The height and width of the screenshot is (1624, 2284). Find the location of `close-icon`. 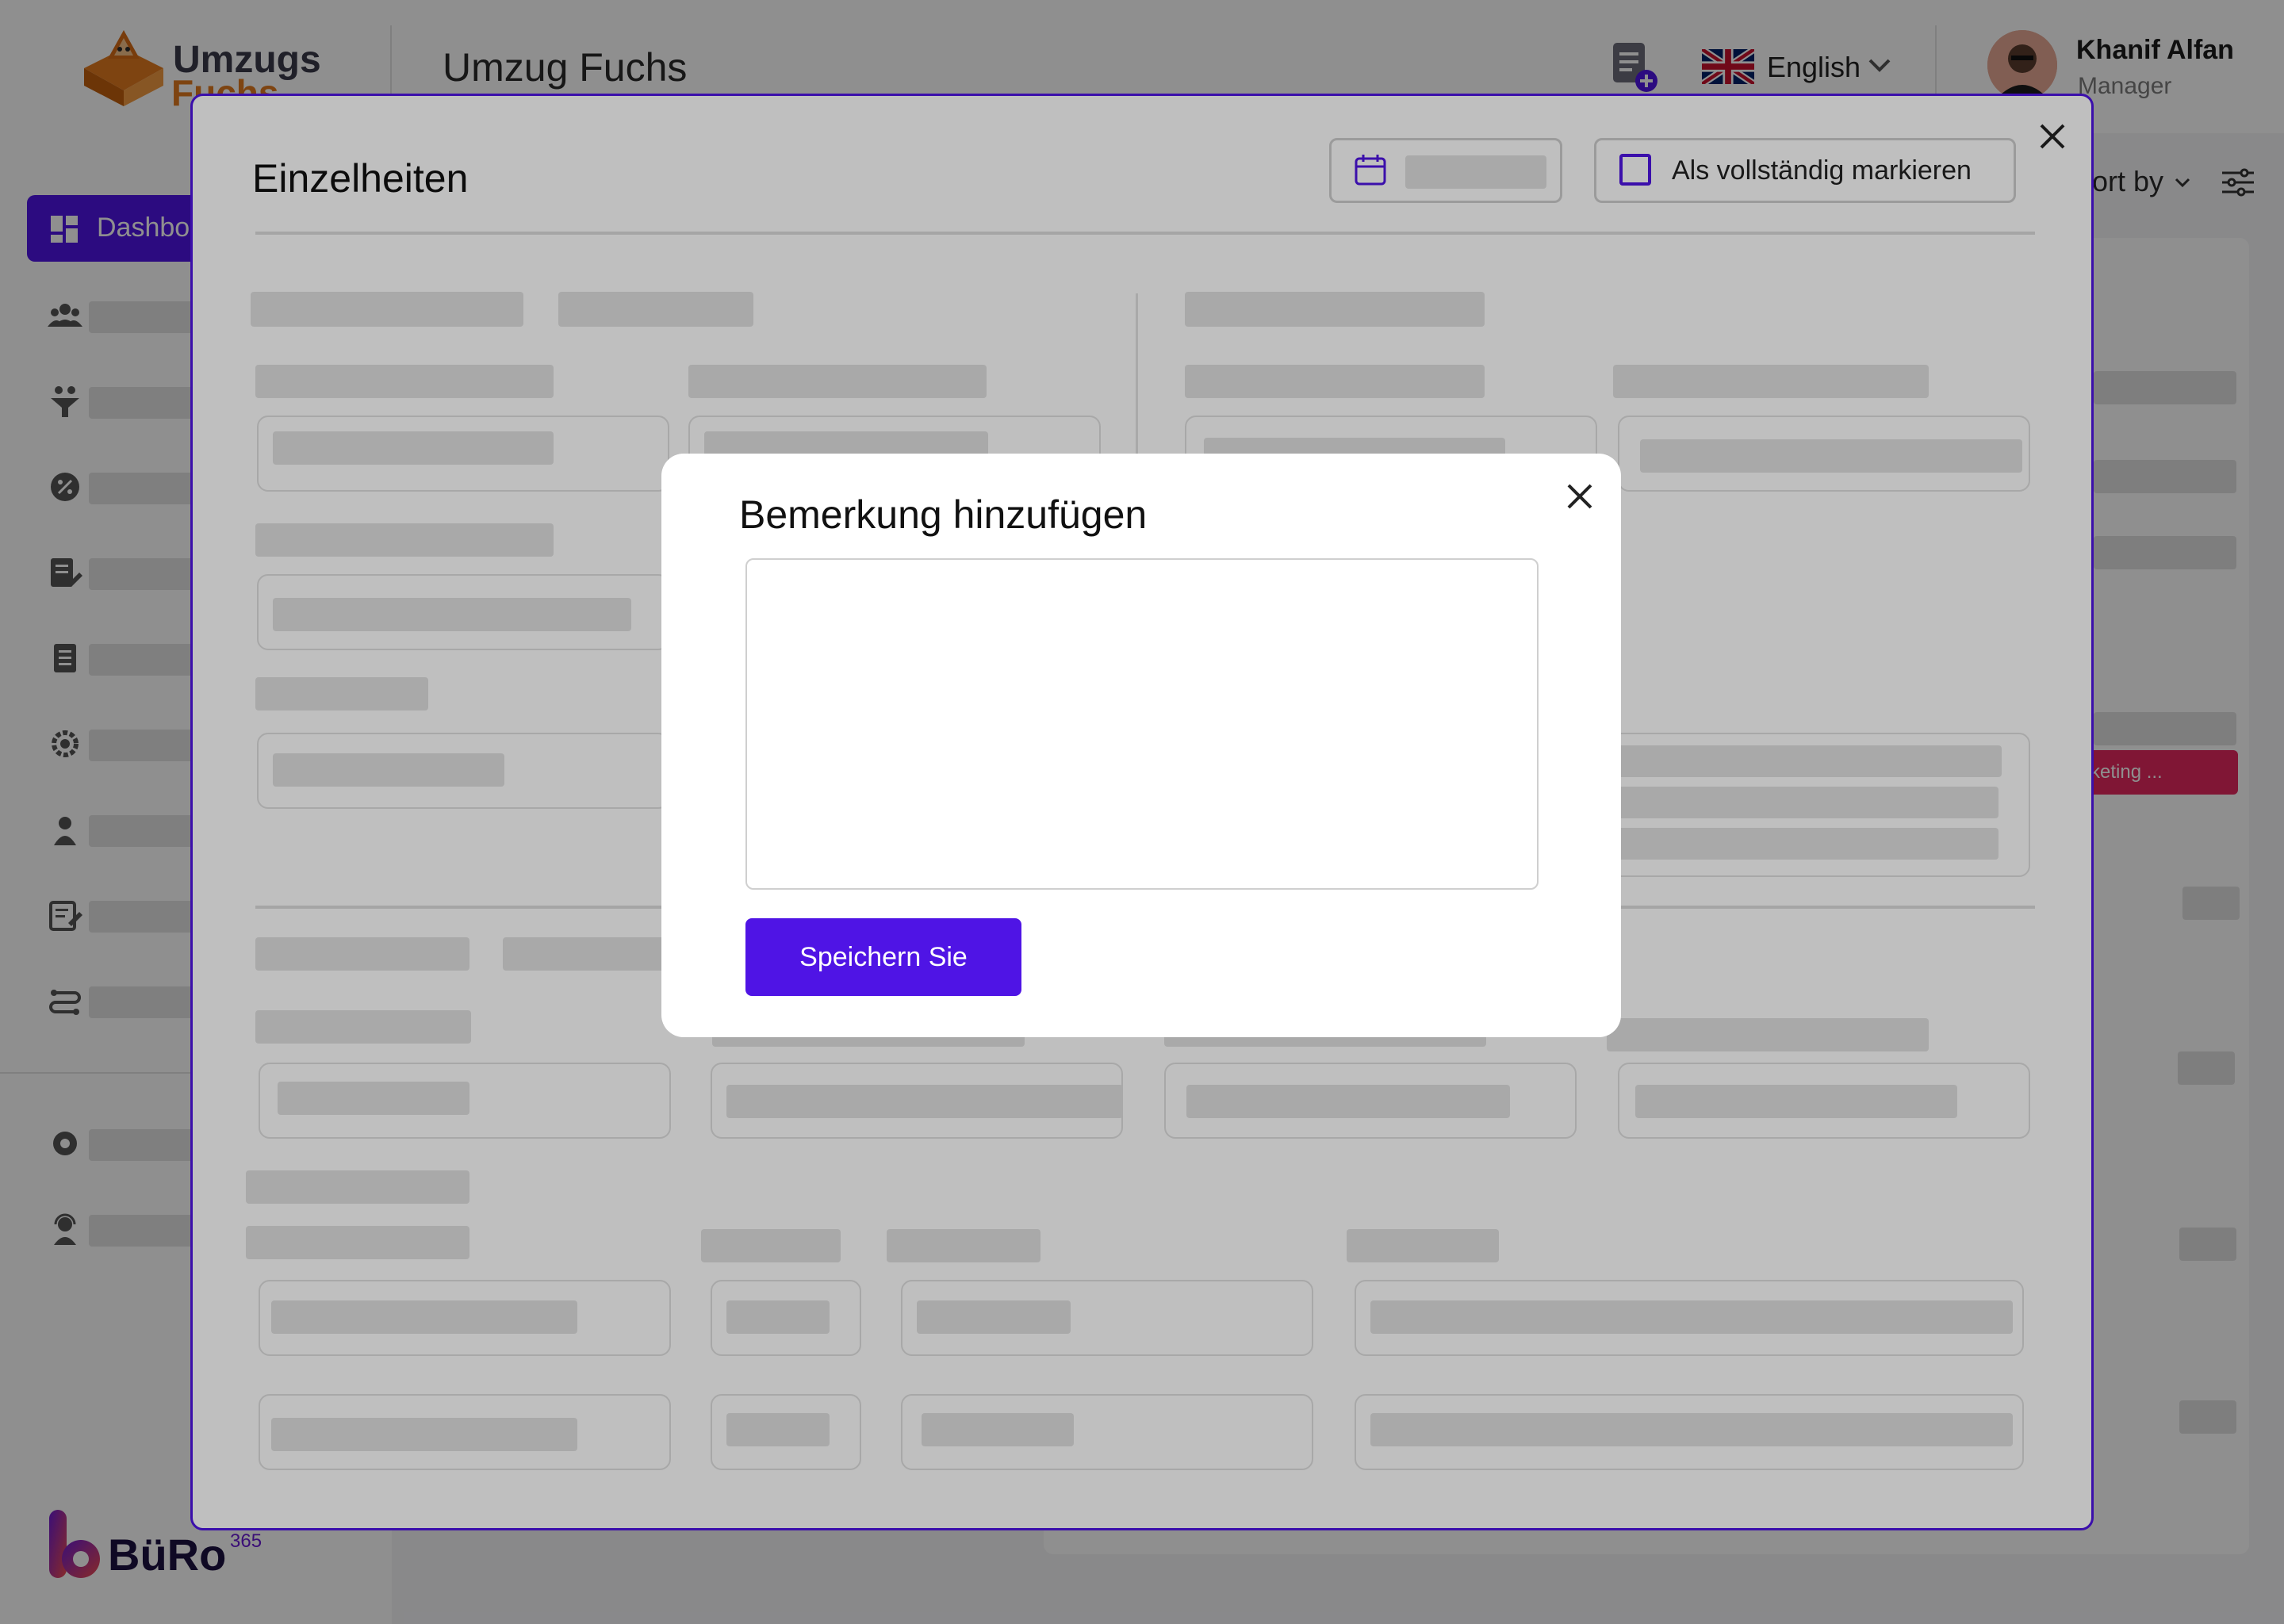

close-icon is located at coordinates (1579, 497).